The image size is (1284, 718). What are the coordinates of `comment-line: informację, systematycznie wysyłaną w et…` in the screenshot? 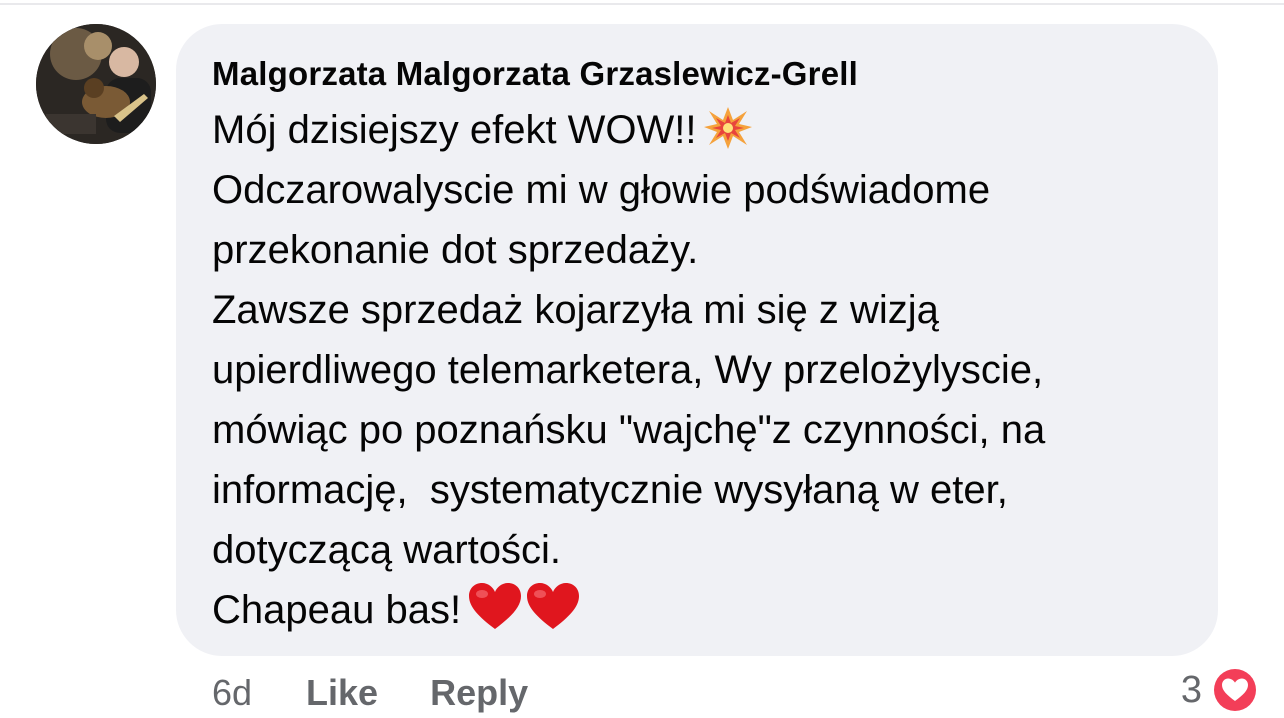 It's located at (610, 490).